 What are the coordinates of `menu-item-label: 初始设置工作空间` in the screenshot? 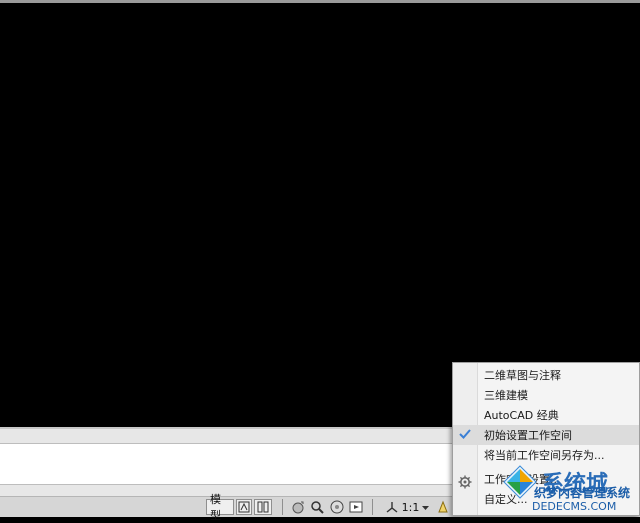 It's located at (528, 435).